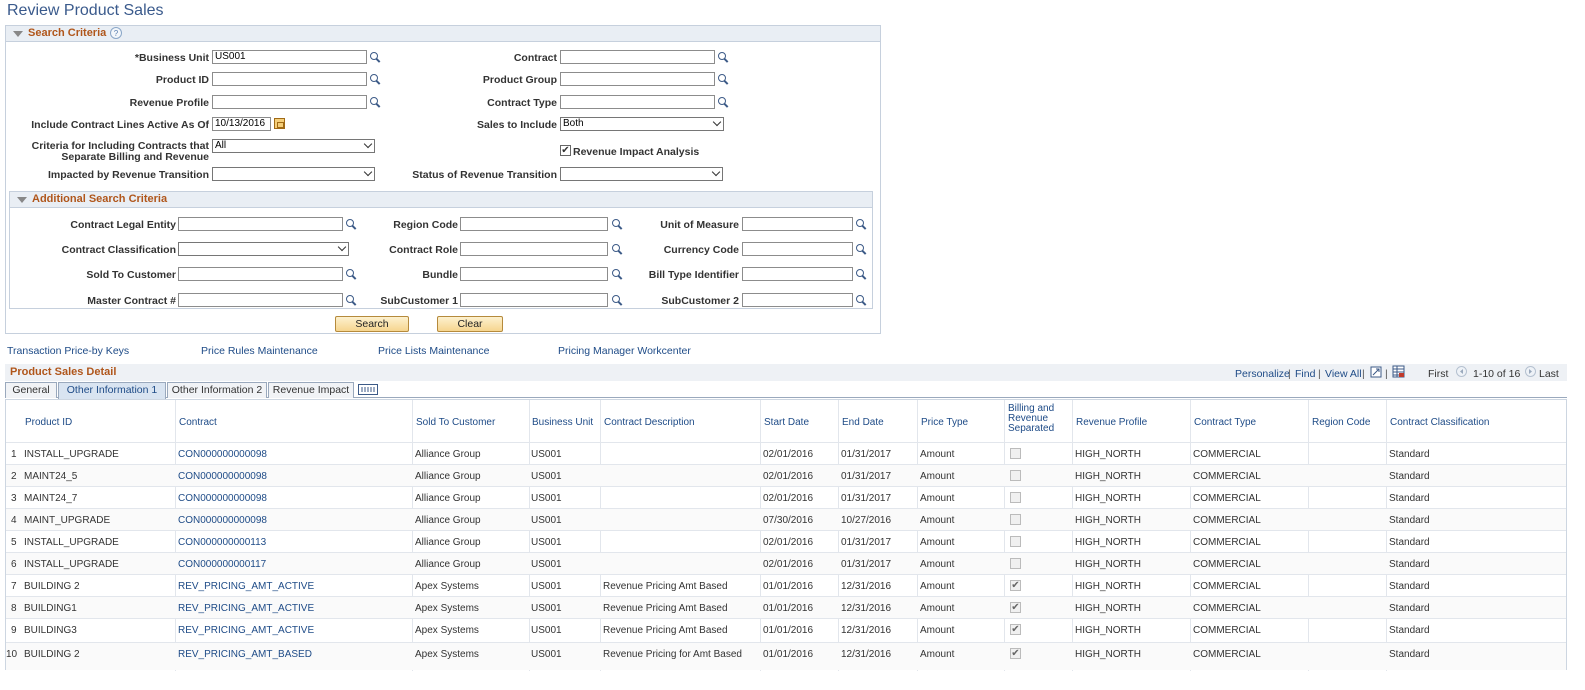 Image resolution: width=1585 pixels, height=690 pixels. What do you see at coordinates (617, 224) in the screenshot?
I see `region-code-lookup-icon` at bounding box center [617, 224].